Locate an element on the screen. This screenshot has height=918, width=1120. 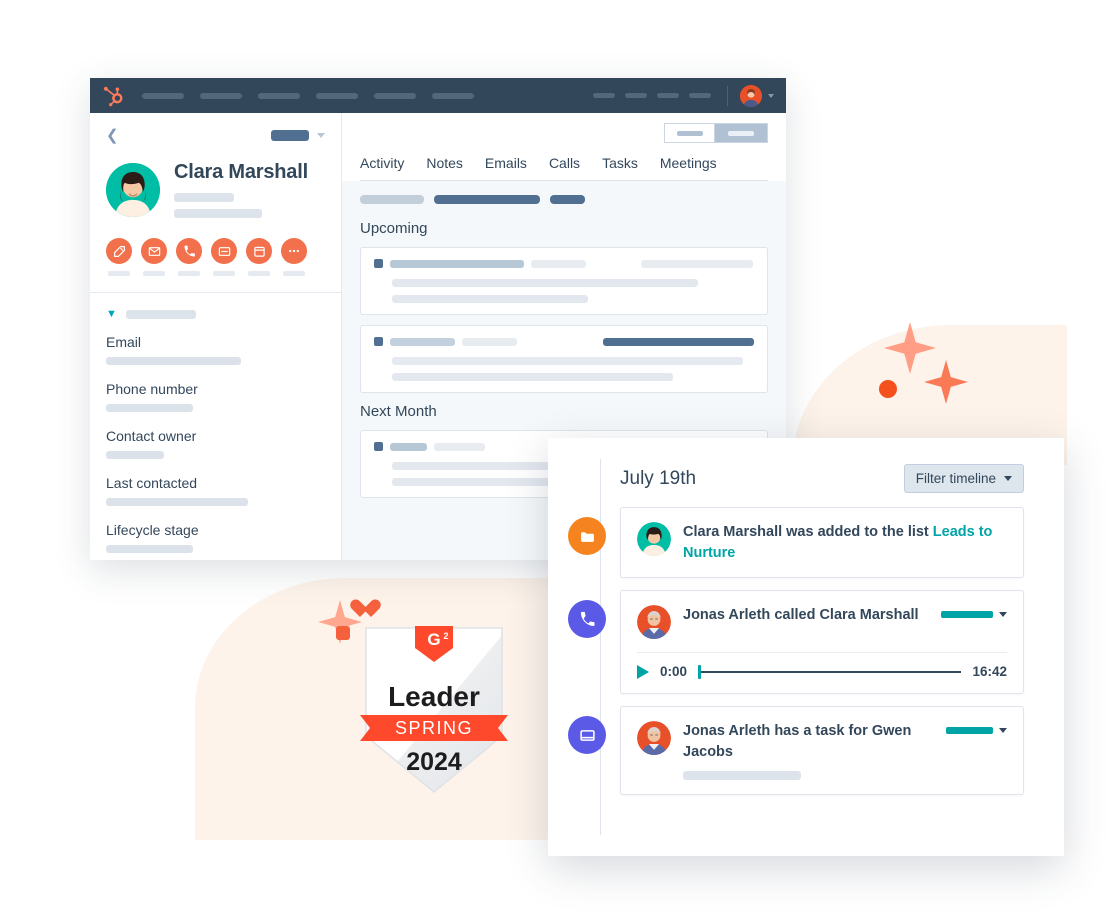
envelope-icon is located at coordinates (154, 251).